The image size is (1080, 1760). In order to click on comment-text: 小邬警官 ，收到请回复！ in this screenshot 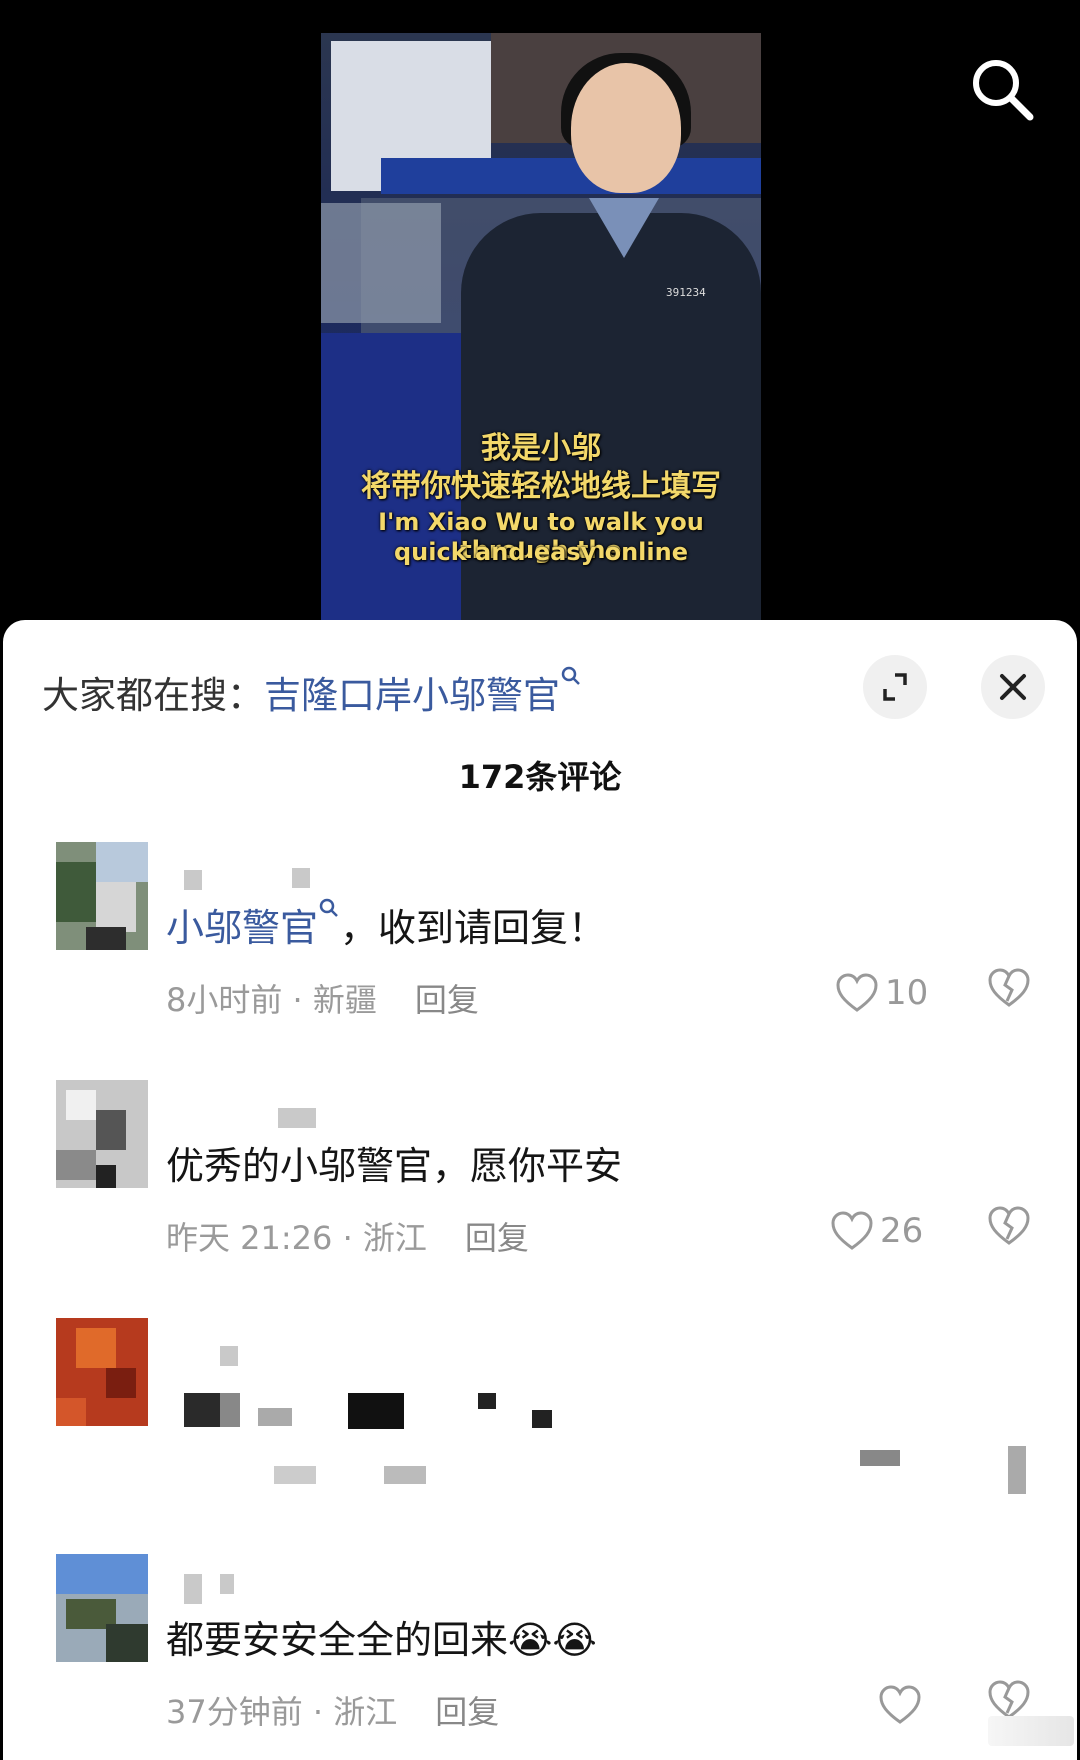, I will do `click(386, 924)`.